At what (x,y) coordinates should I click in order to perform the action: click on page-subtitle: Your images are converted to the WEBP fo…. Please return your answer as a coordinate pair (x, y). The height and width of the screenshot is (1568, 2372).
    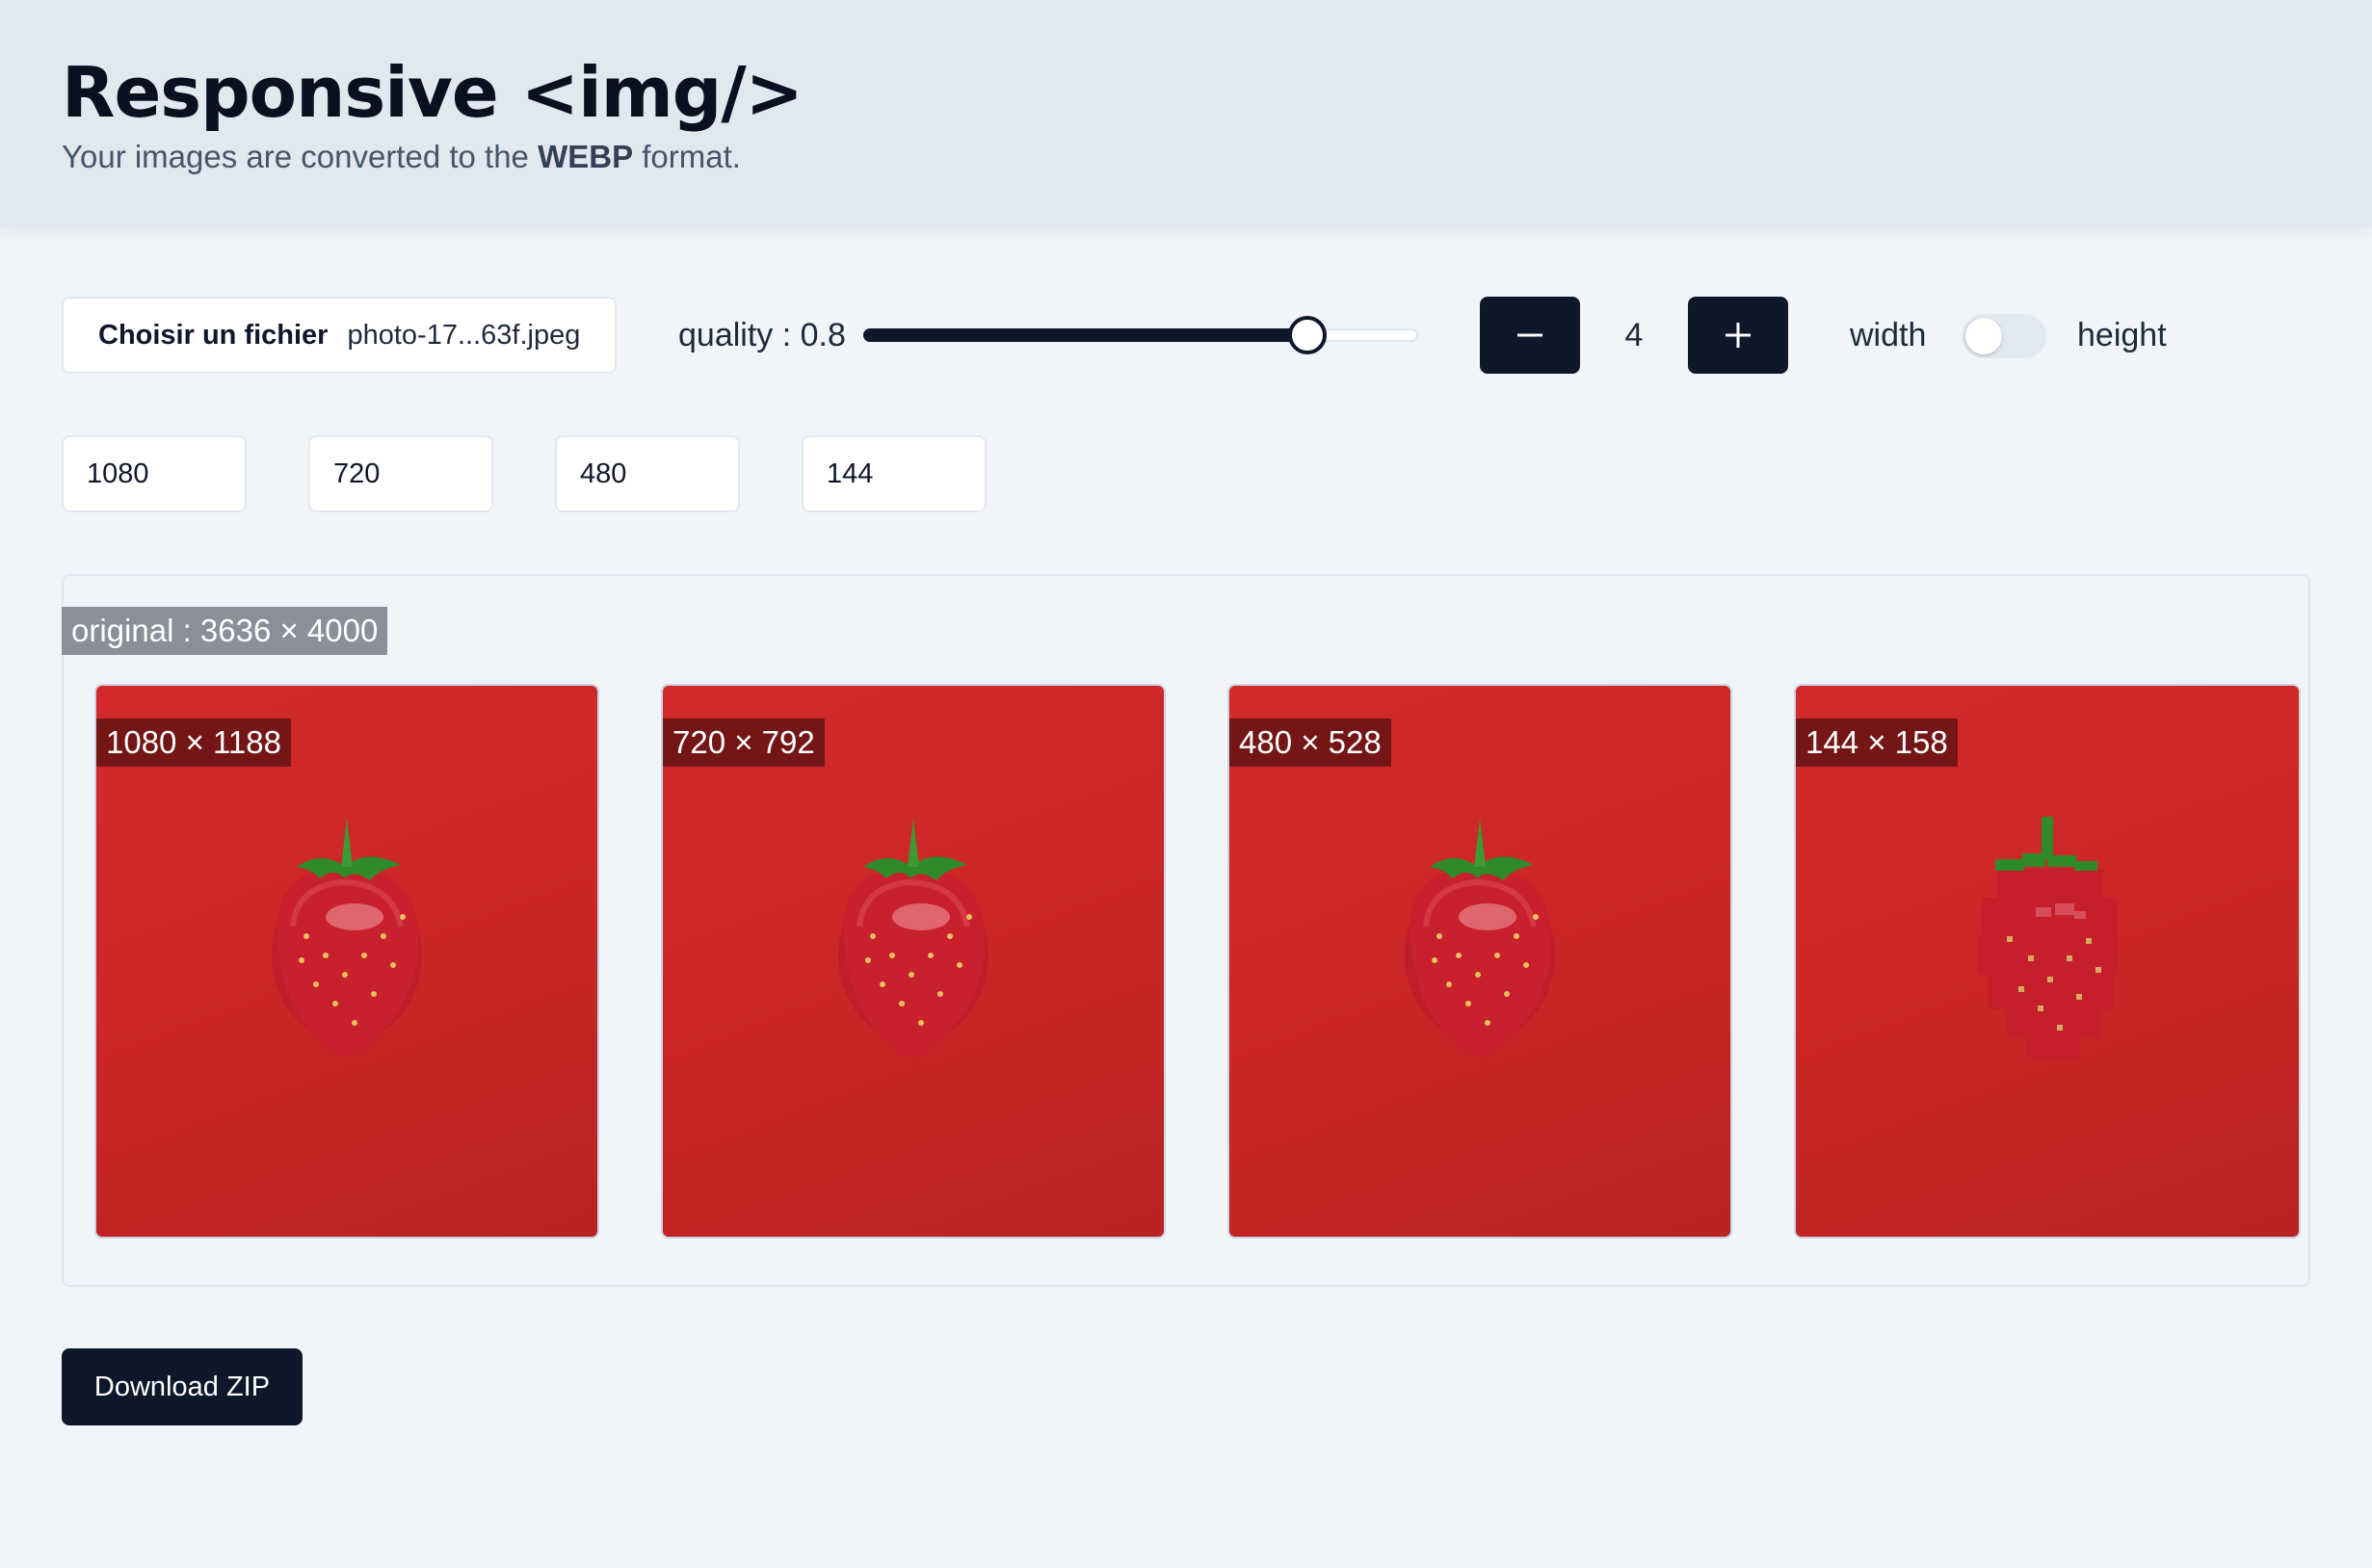
    Looking at the image, I should click on (401, 157).